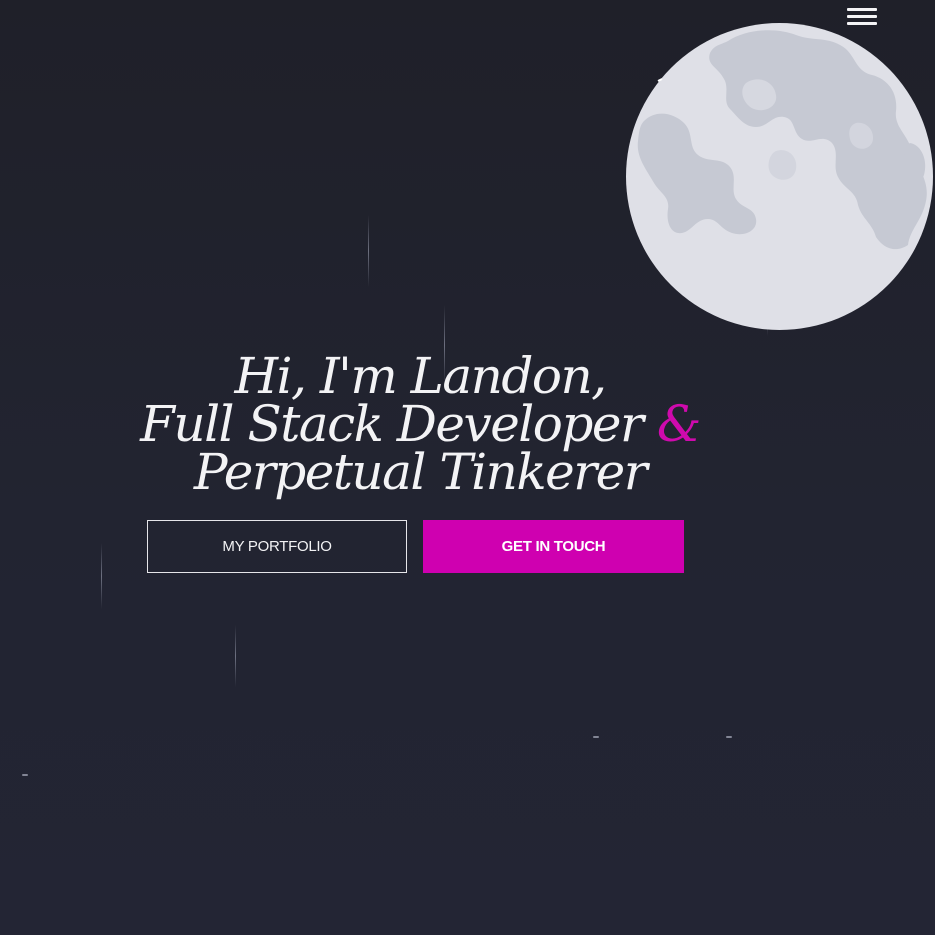  I want to click on my-portfolio-label: MY PORTFOLIO, so click(277, 546).